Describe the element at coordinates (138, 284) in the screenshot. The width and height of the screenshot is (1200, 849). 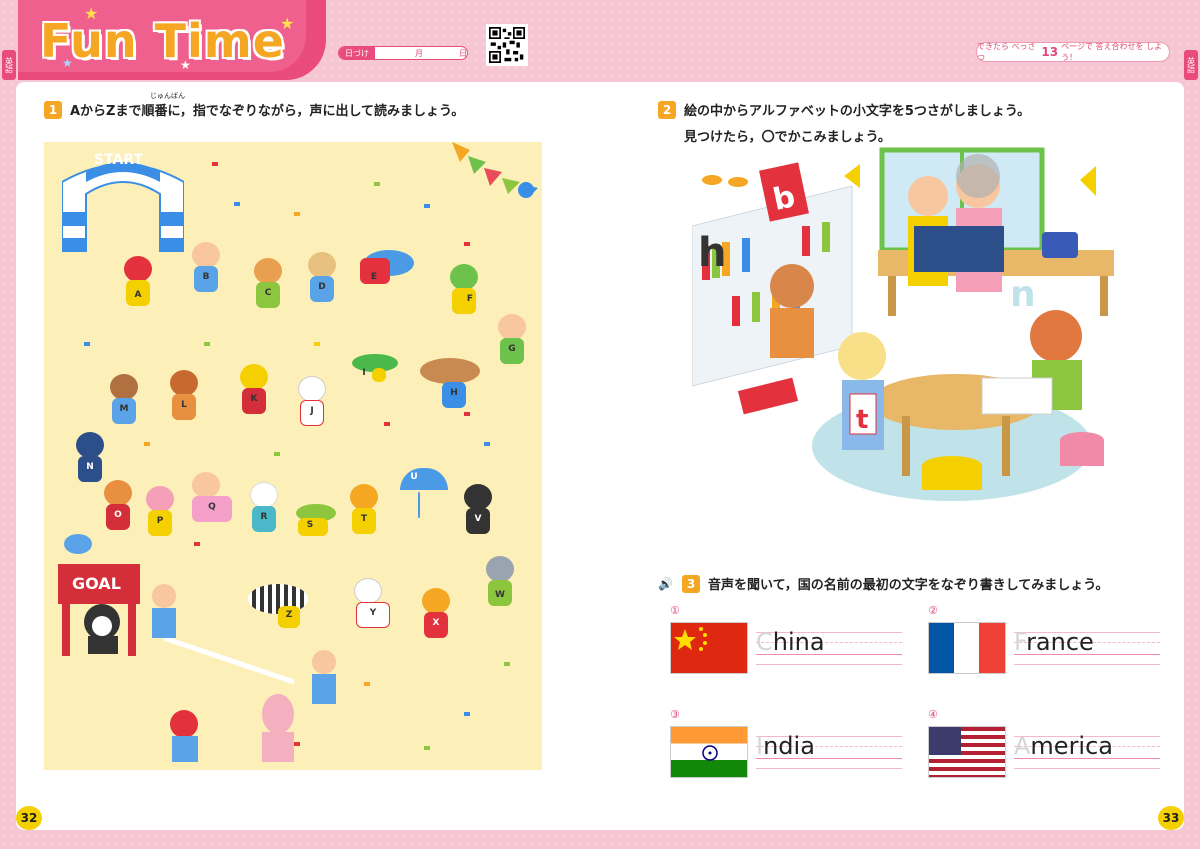
I see `character-a: A` at that location.